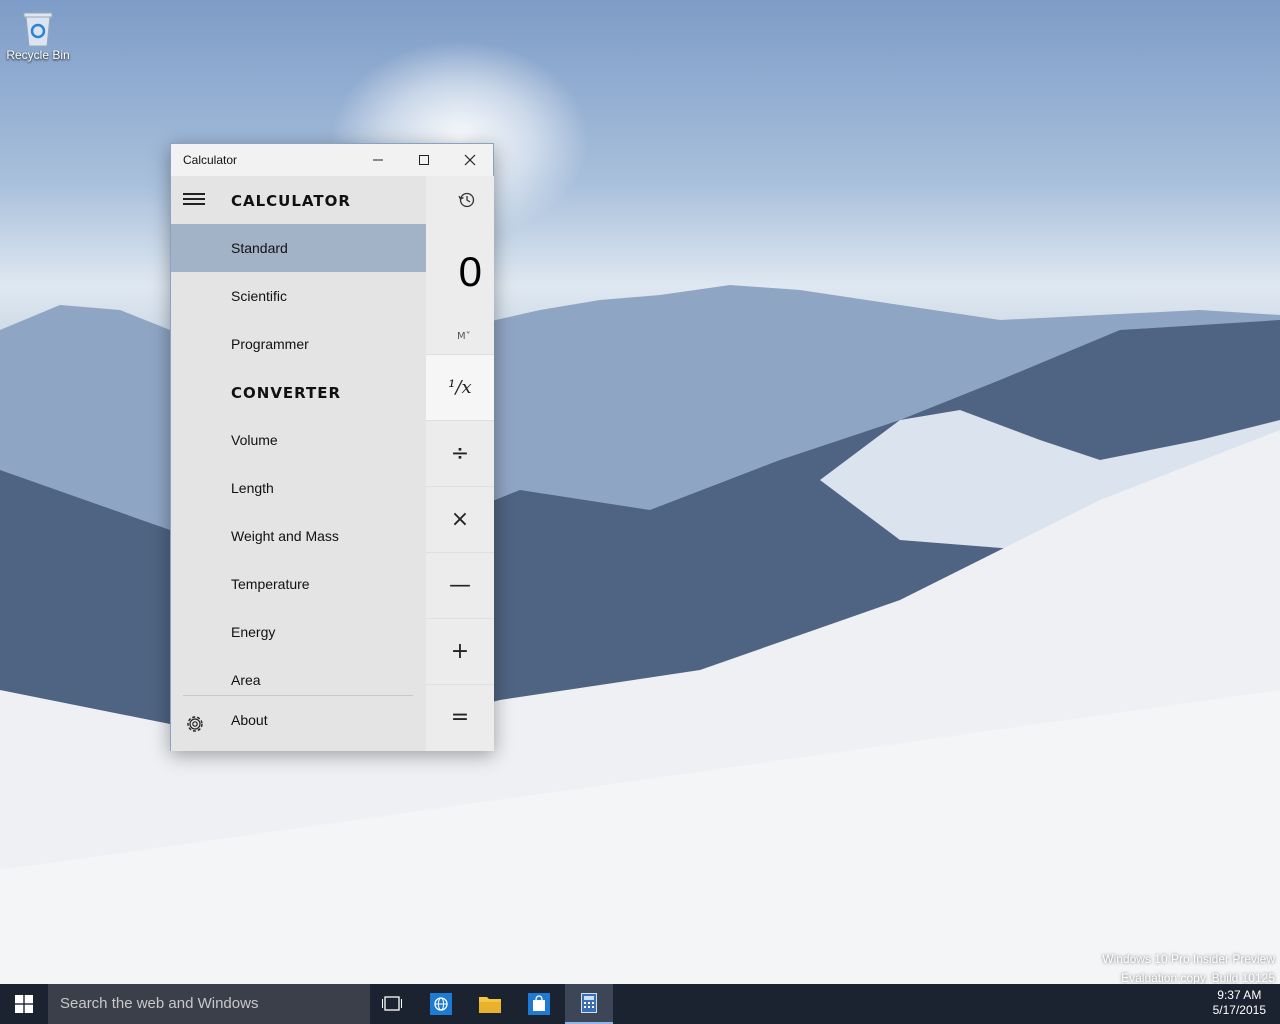  What do you see at coordinates (249, 720) in the screenshot?
I see `about-label: About` at bounding box center [249, 720].